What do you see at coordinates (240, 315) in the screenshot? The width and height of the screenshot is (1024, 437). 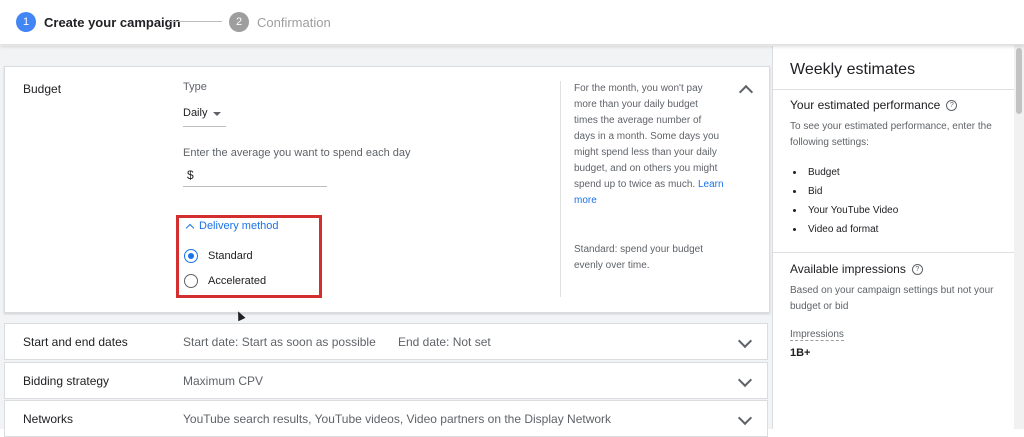 I see `mouse-cursor-icon` at bounding box center [240, 315].